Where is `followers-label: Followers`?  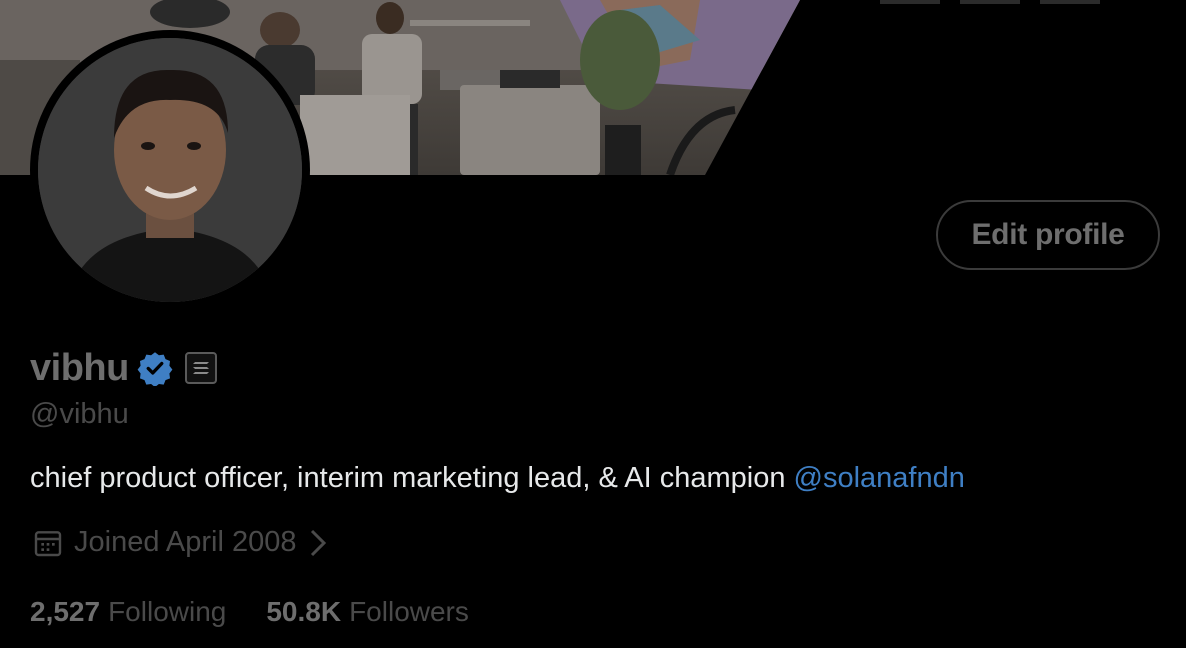 followers-label: Followers is located at coordinates (409, 611).